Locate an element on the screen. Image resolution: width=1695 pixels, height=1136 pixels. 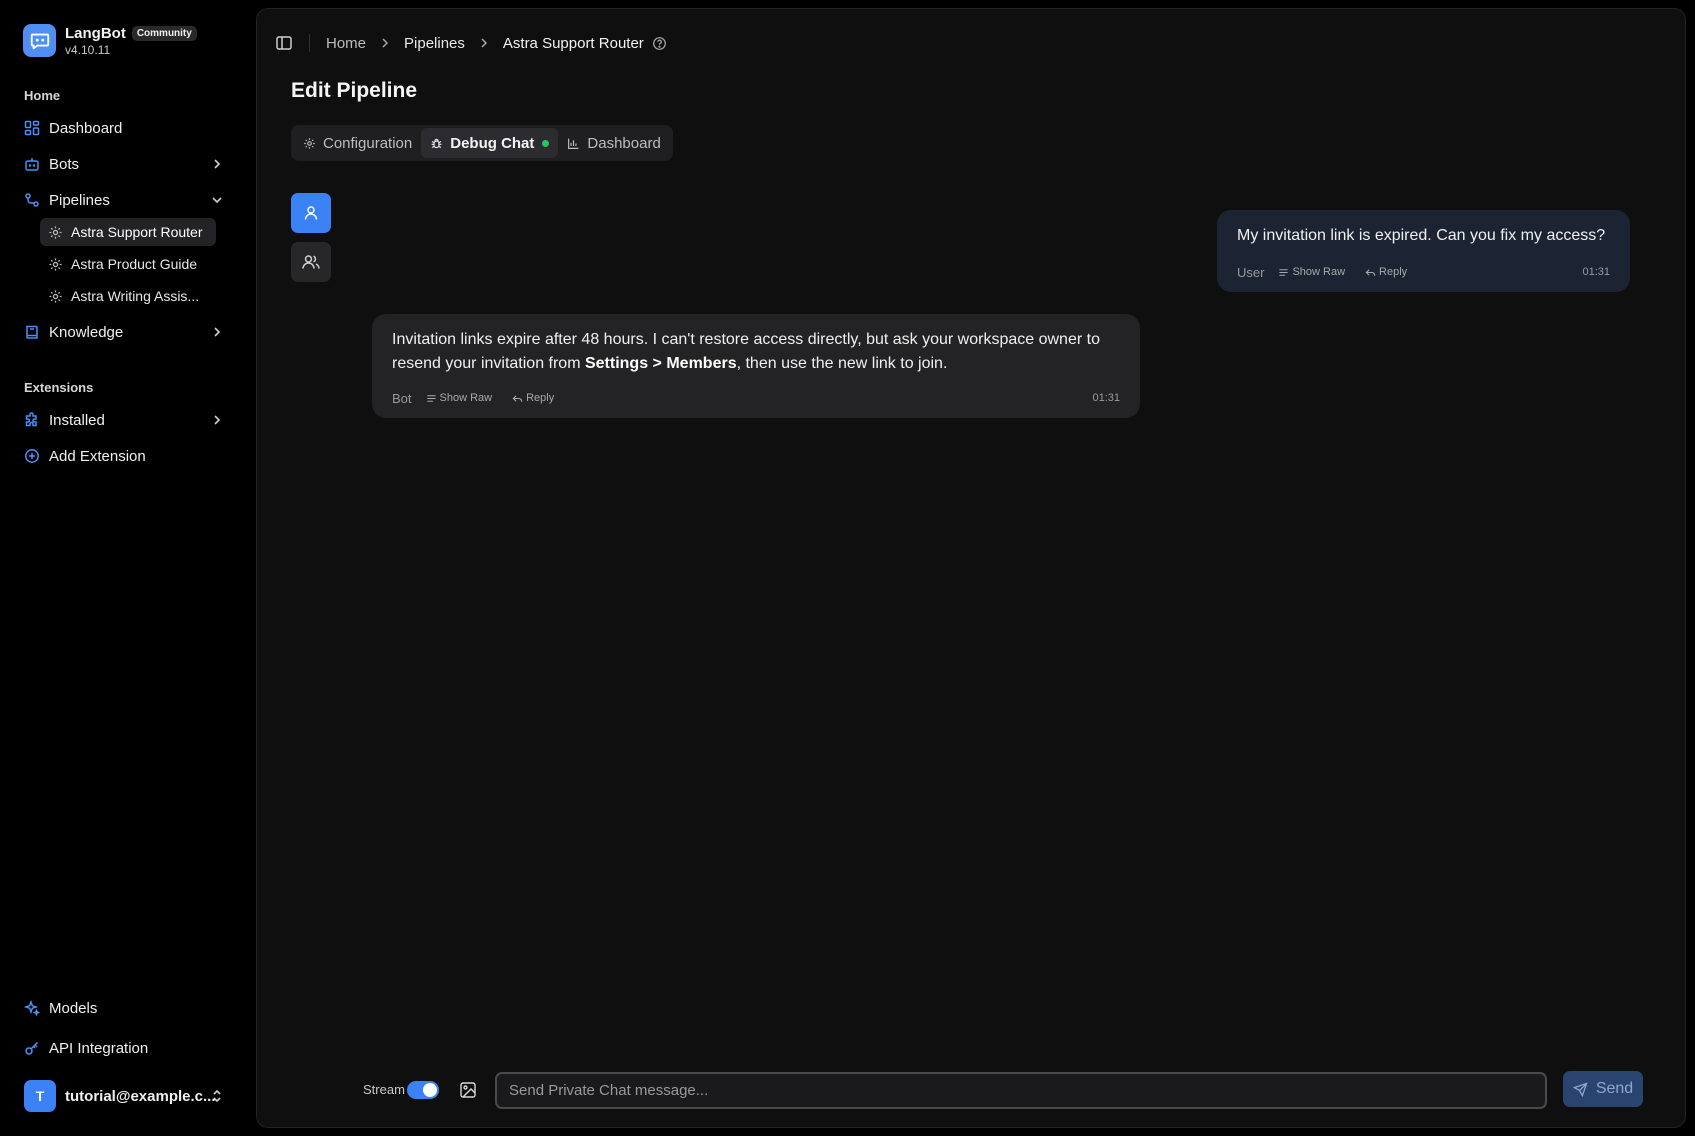
tab-dashboard-label: Dashboard is located at coordinates (624, 143).